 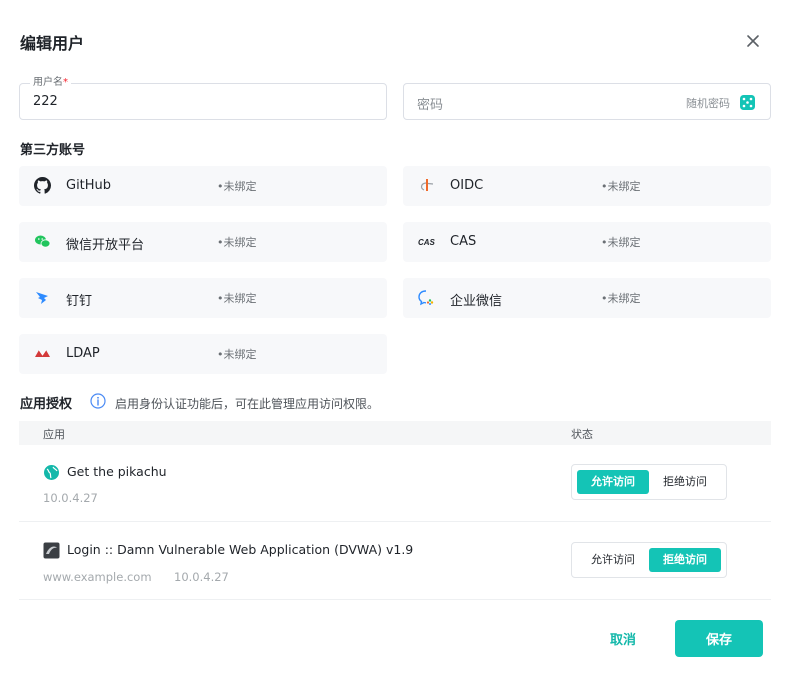 I want to click on github-icon, so click(x=42, y=185).